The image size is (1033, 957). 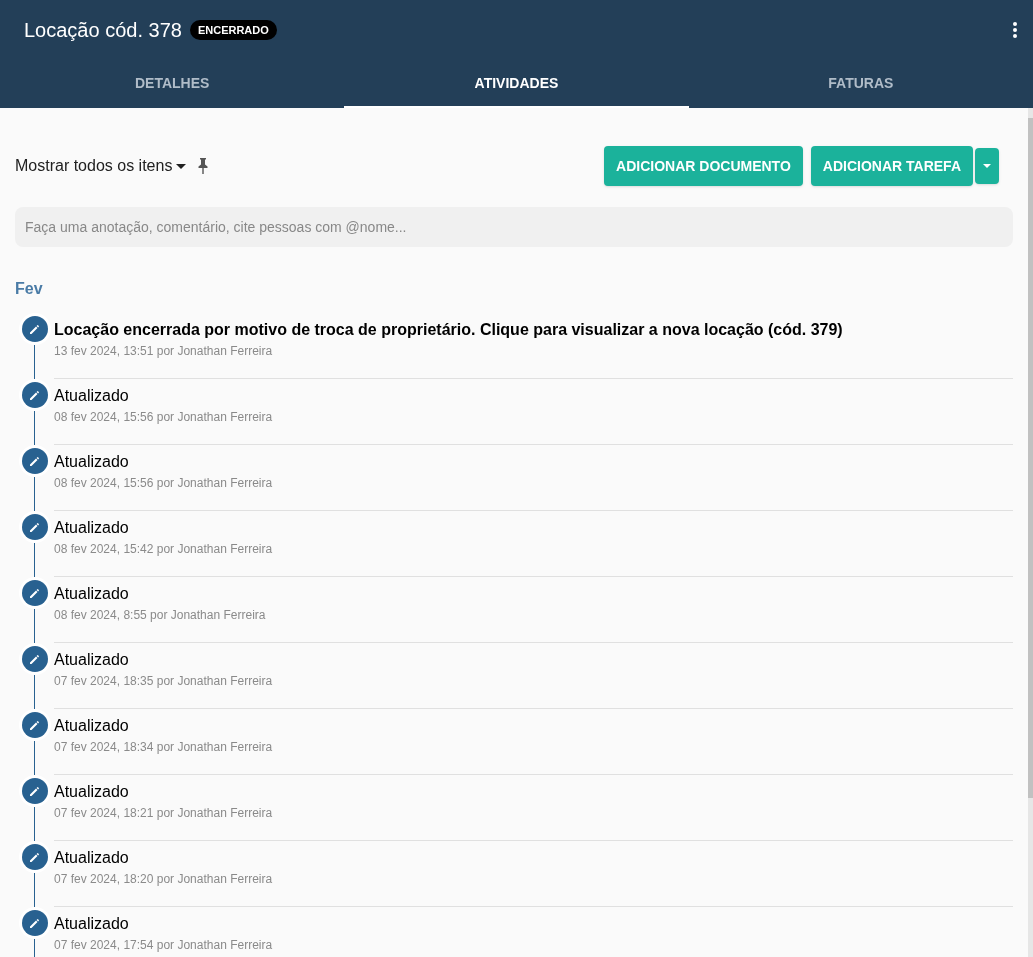 What do you see at coordinates (164, 681) in the screenshot?
I see `activity-meta: 07 fev 2024, 18:35 por Jonathan Ferreira` at bounding box center [164, 681].